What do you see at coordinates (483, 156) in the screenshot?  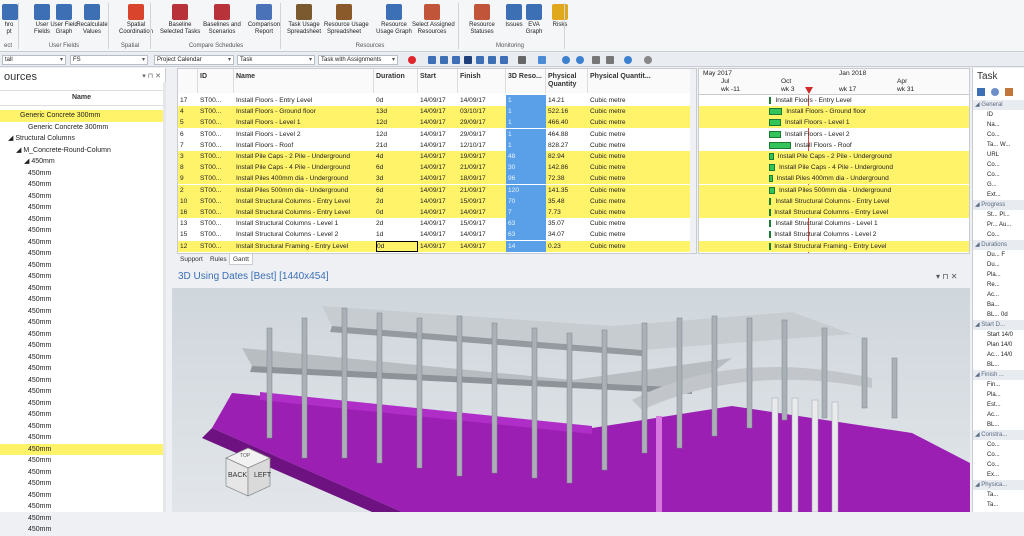 I see `cell-finish: 19/09/17` at bounding box center [483, 156].